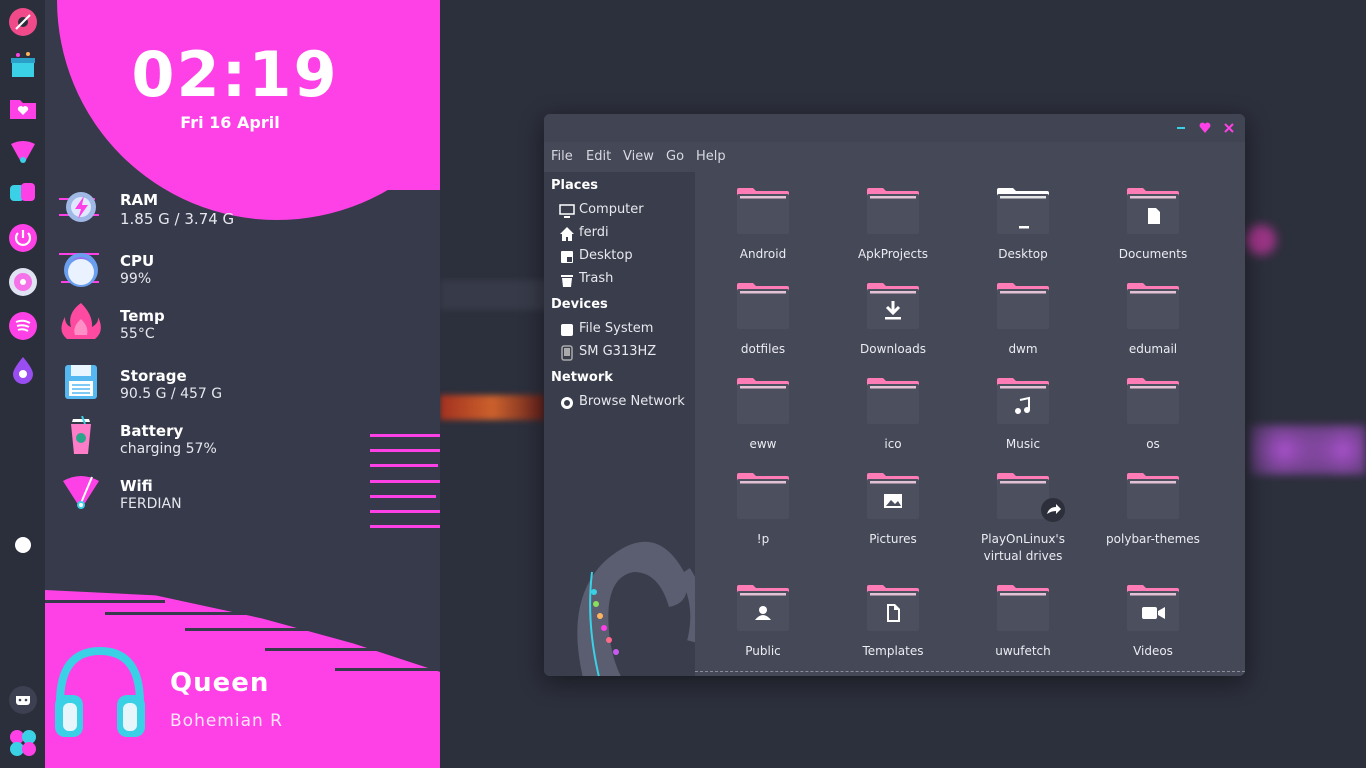  Describe the element at coordinates (171, 394) in the screenshot. I see `stat-value: 90.5 G / 457 G` at that location.